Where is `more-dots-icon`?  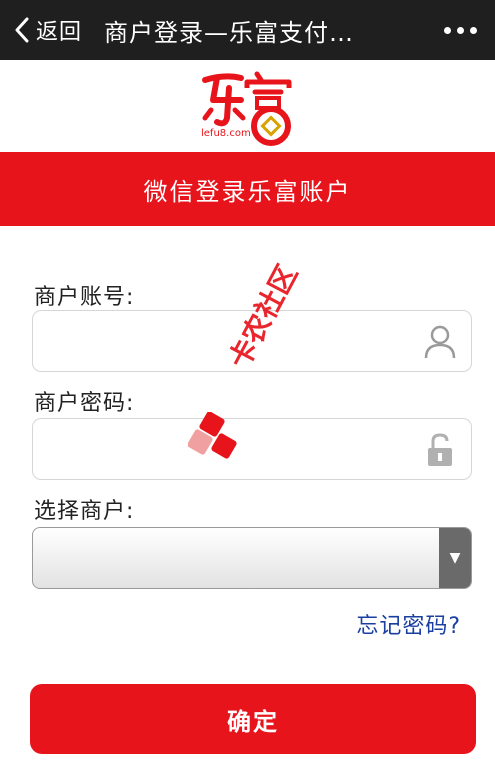 more-dots-icon is located at coordinates (464, 30).